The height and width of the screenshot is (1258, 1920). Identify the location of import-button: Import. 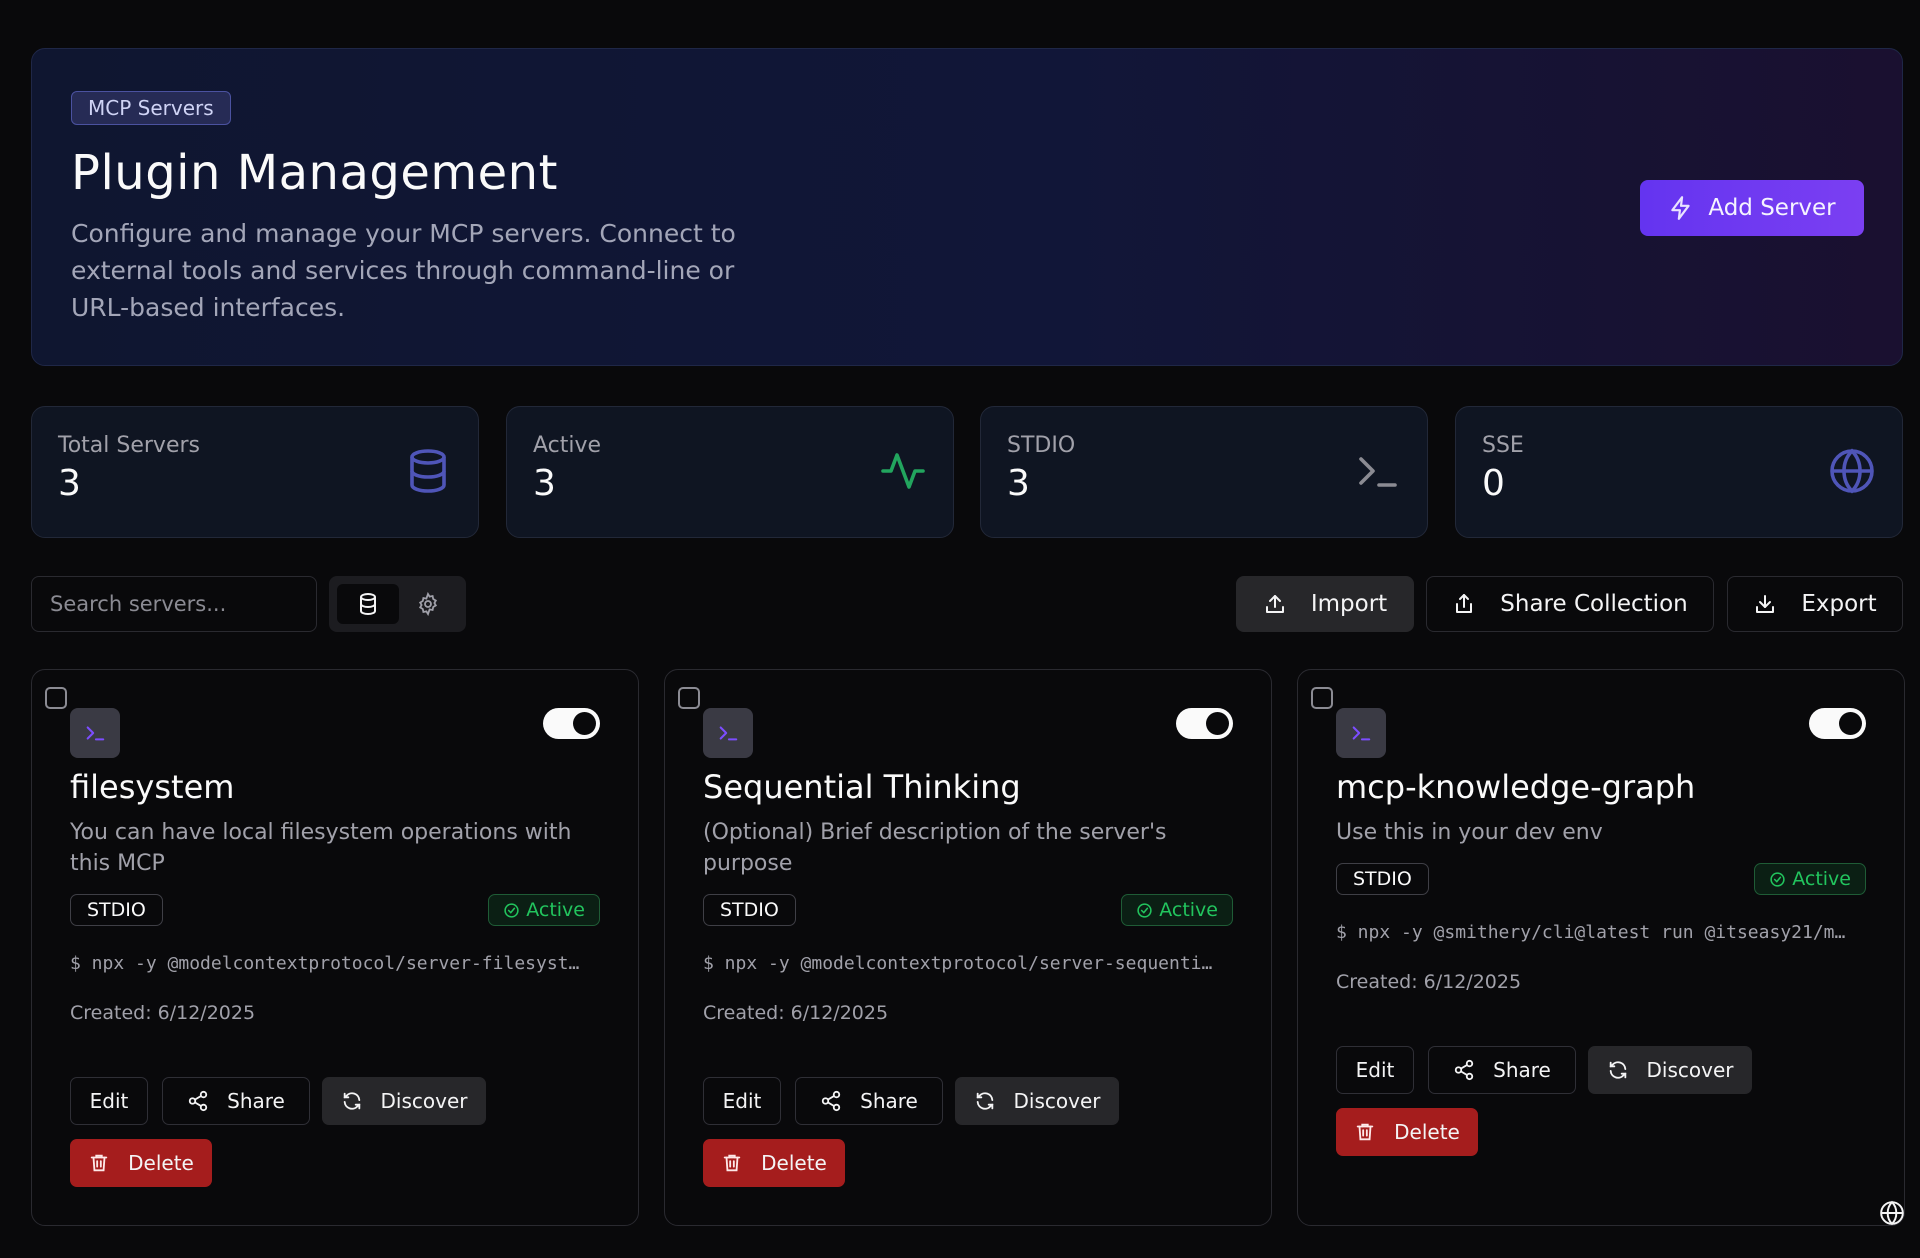
(1325, 604).